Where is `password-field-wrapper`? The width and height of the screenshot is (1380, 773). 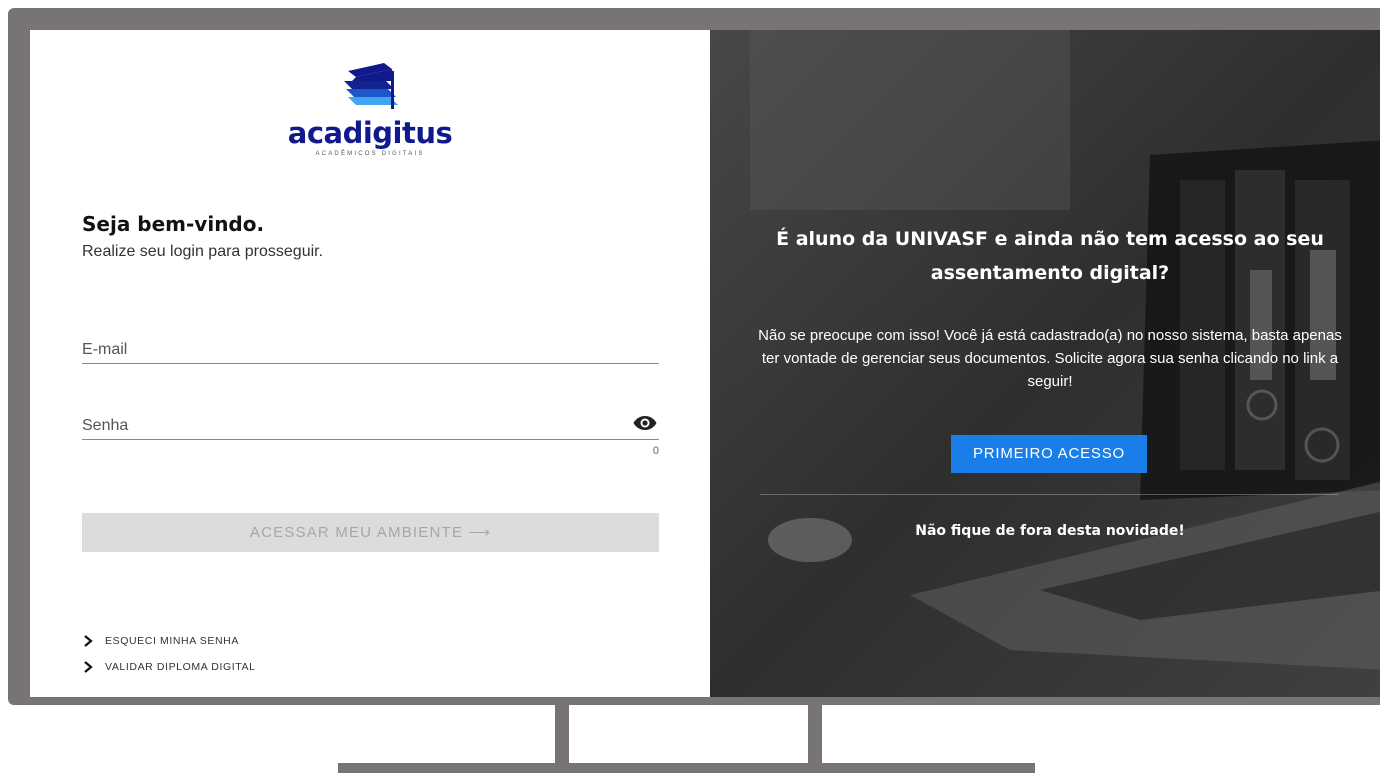
password-field-wrapper is located at coordinates (370, 420).